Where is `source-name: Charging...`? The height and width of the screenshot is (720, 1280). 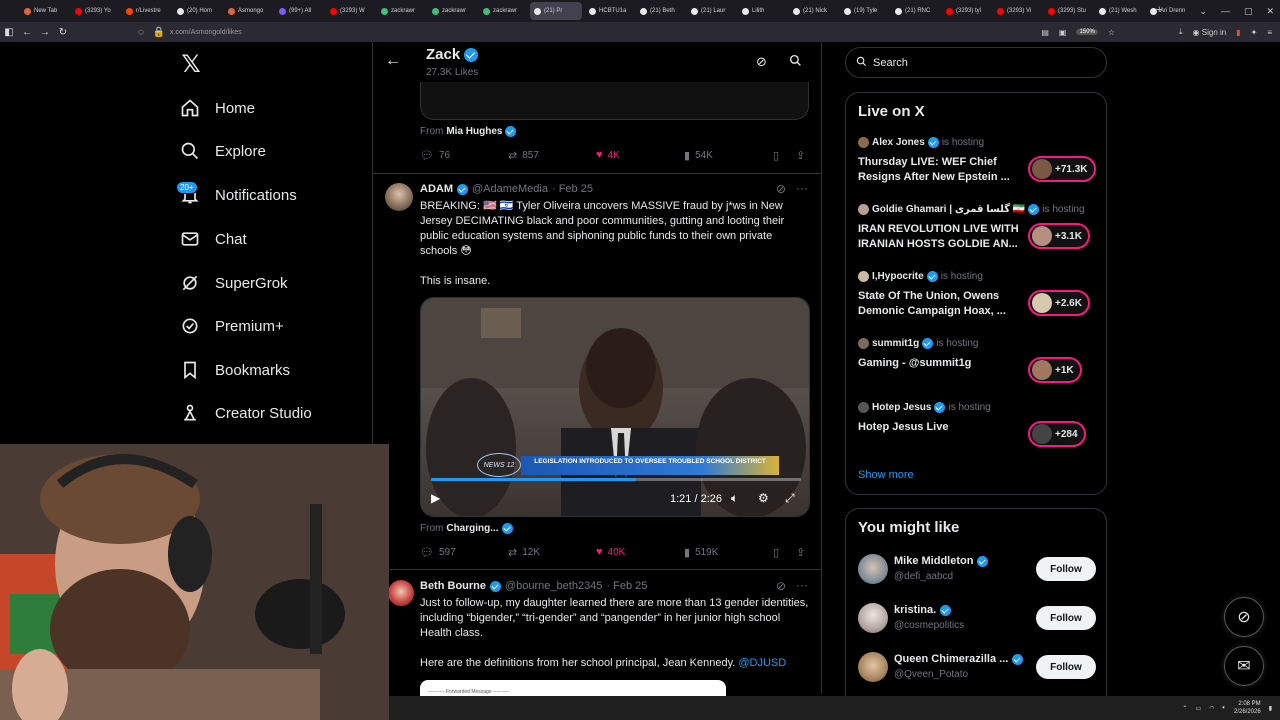
source-name: Charging... is located at coordinates (472, 528).